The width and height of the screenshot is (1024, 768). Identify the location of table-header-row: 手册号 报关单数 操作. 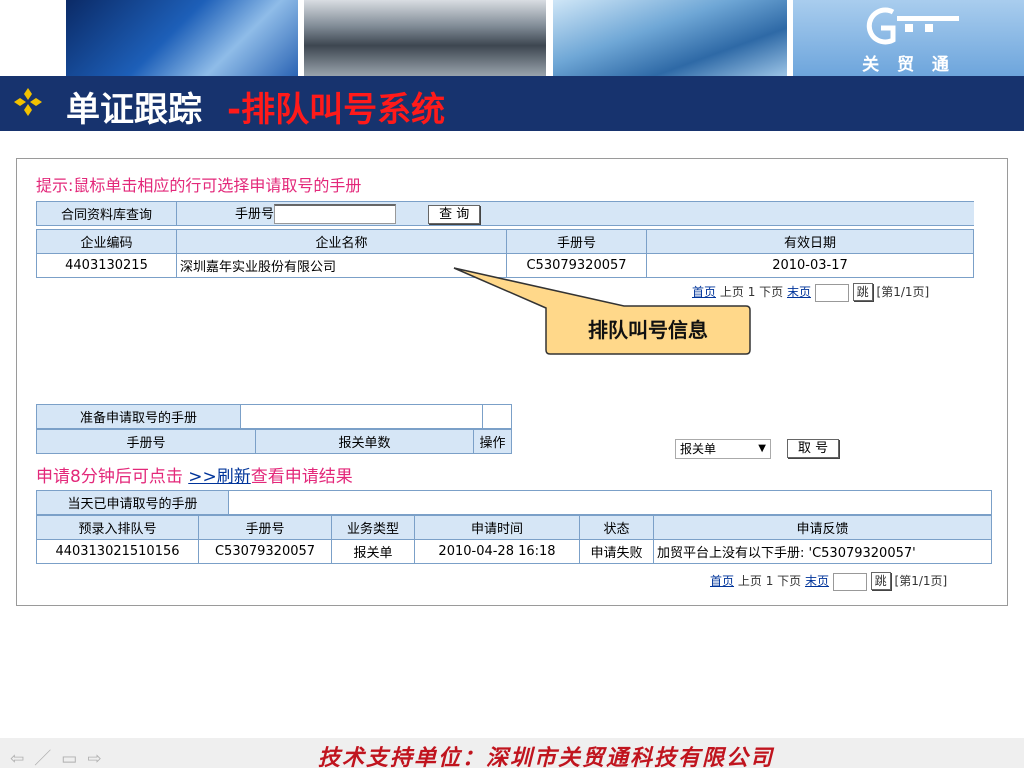
(274, 441).